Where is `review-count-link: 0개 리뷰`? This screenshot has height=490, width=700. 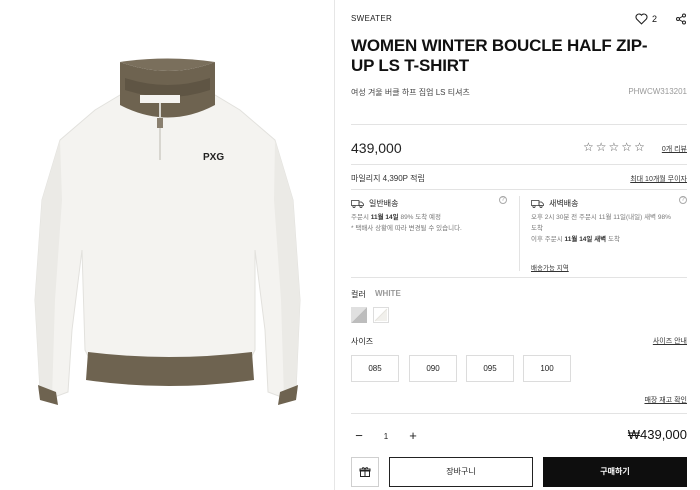
review-count-link: 0개 리뷰 is located at coordinates (674, 149).